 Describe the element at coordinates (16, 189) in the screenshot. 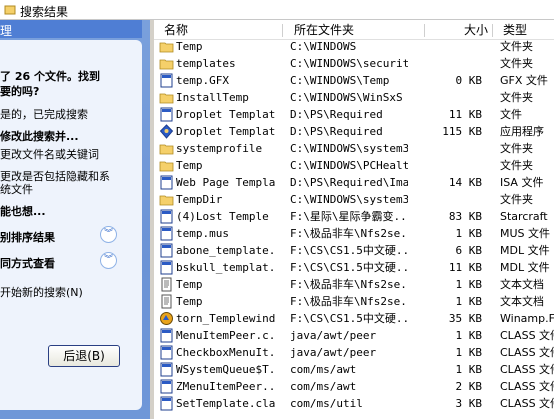

I see `hidden-files-option-line2: 统文件` at that location.